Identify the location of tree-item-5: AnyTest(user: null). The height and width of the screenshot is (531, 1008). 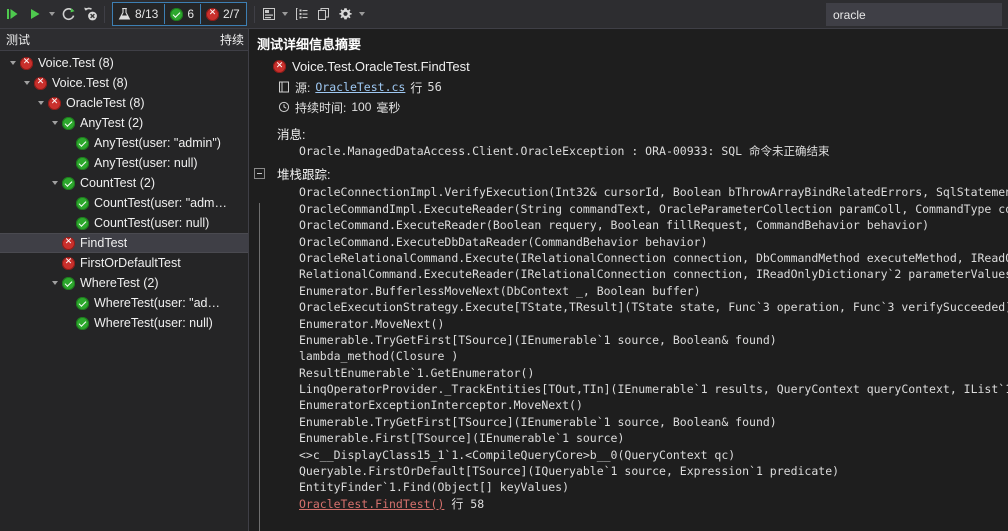
(124, 163).